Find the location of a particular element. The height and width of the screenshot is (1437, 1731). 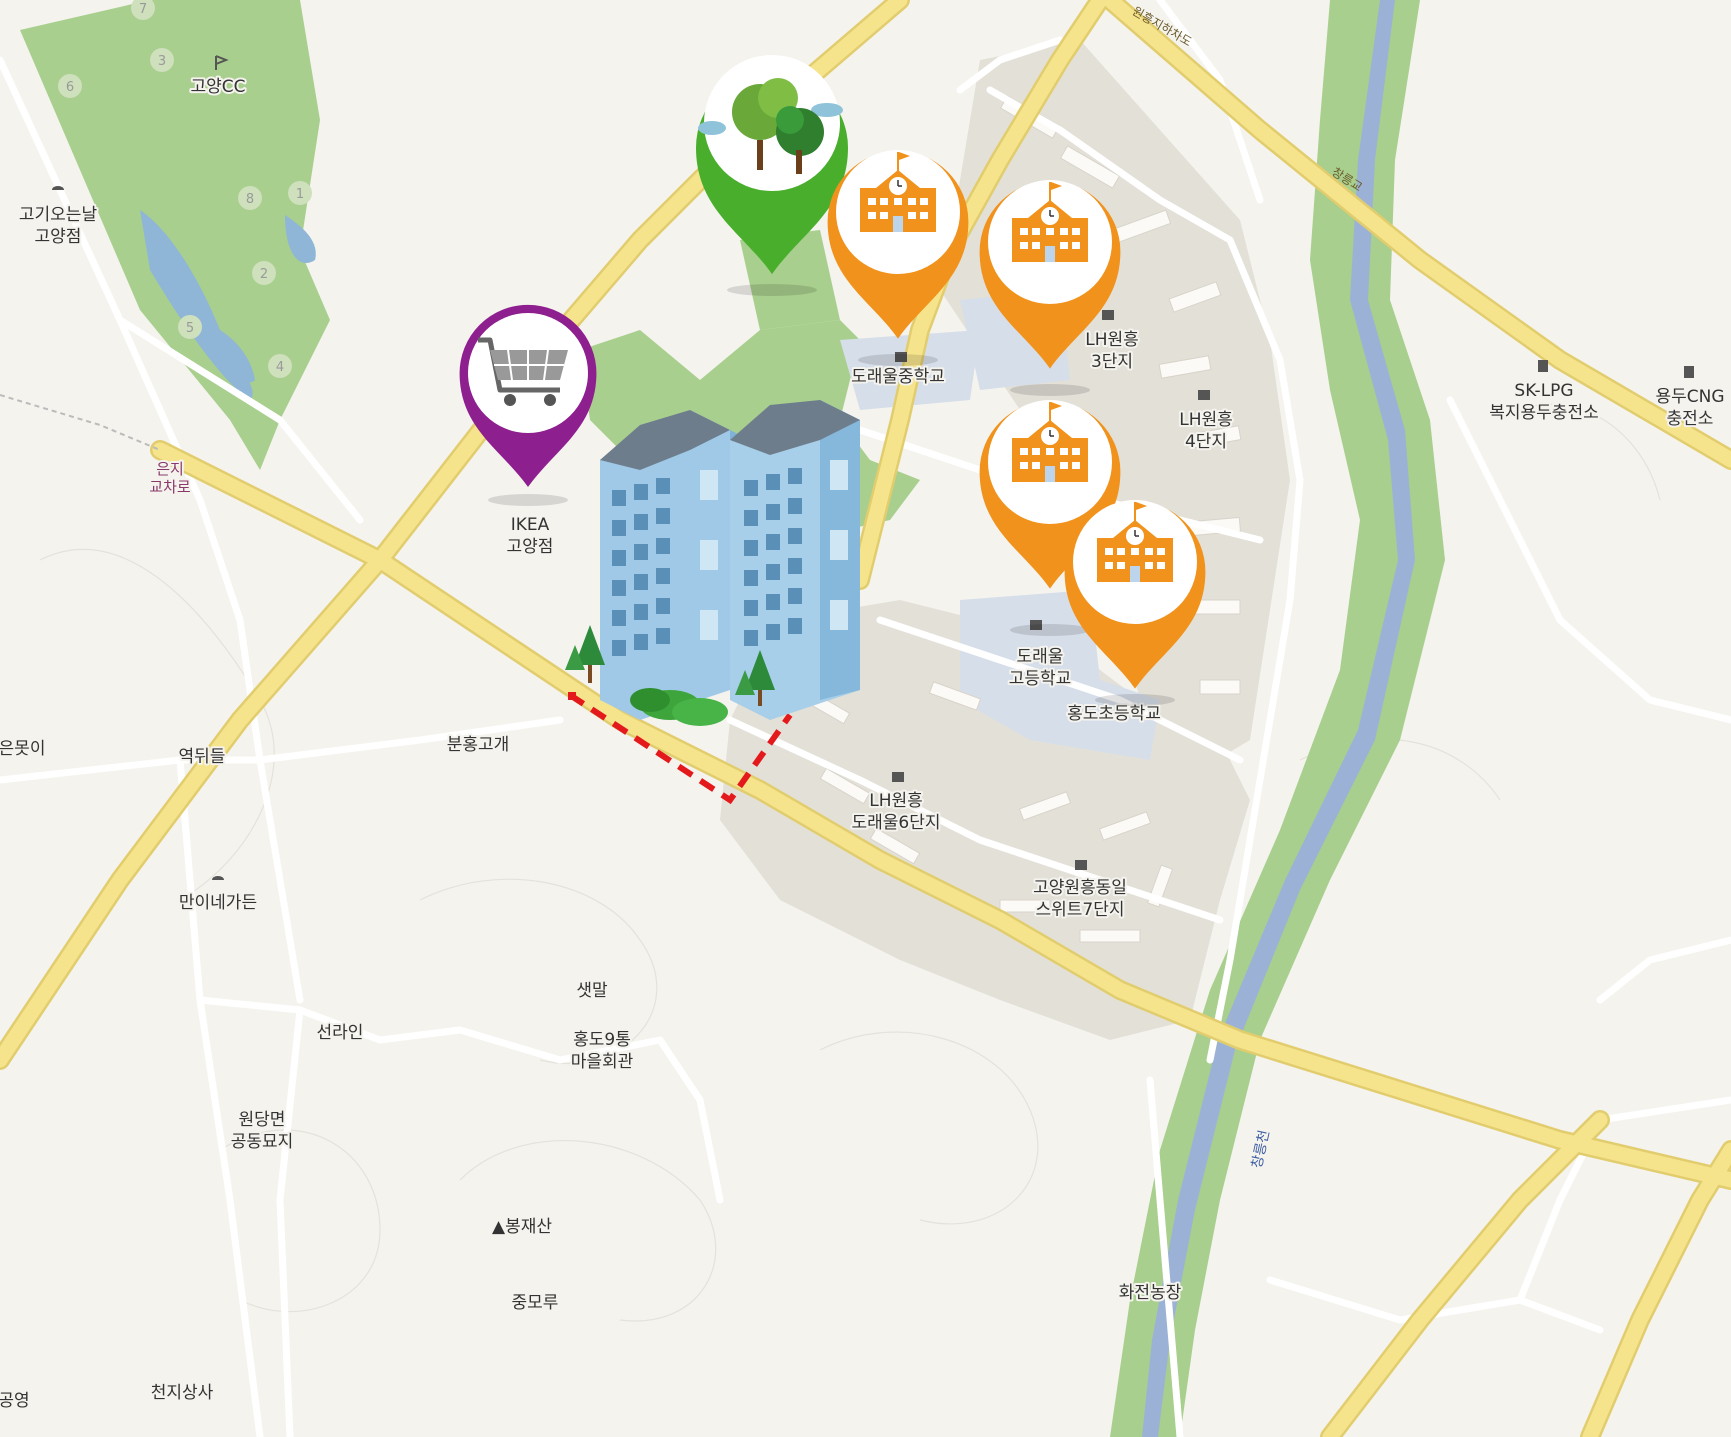

label-golf: 고양CC is located at coordinates (217, 87).